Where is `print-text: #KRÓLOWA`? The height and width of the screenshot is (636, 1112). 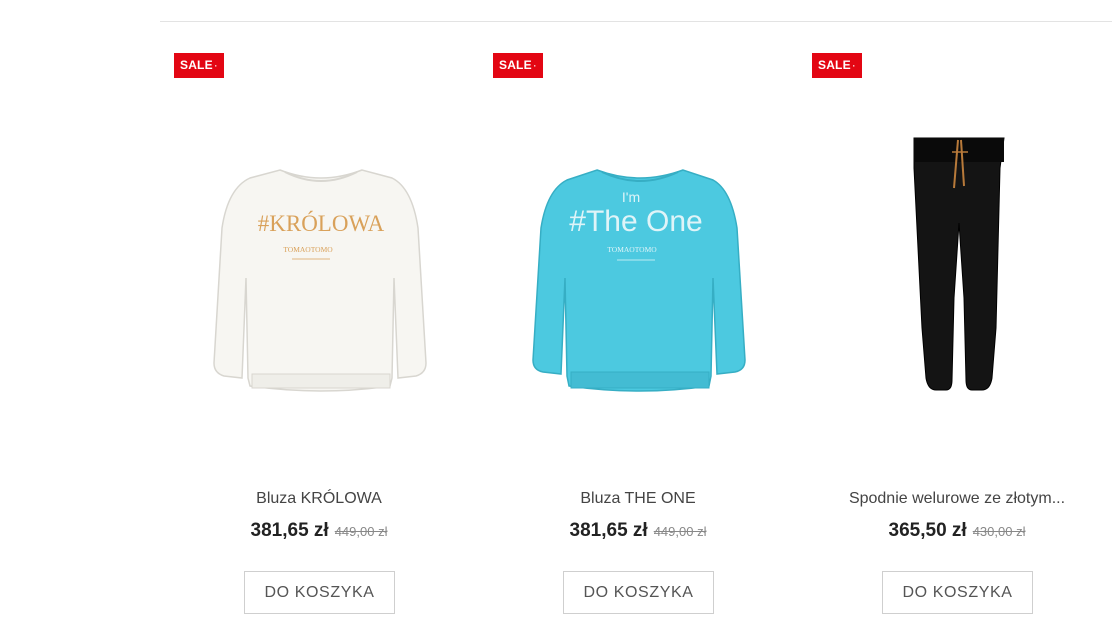
print-text: #KRÓLOWA is located at coordinates (321, 223).